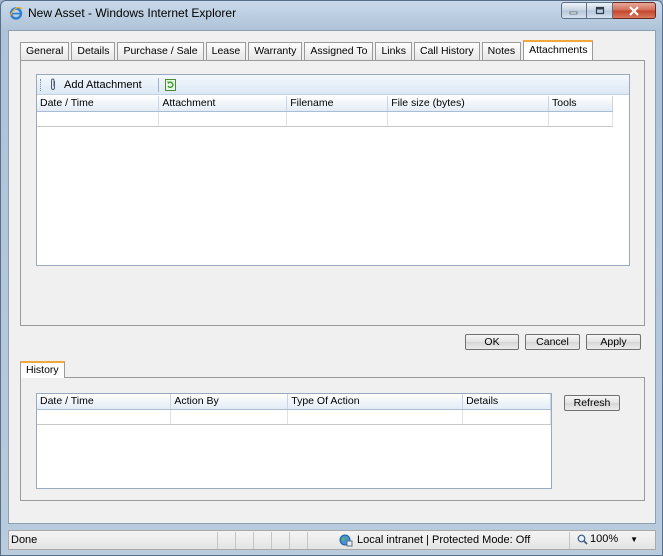 The width and height of the screenshot is (663, 556). I want to click on maximize-icon, so click(599, 10).